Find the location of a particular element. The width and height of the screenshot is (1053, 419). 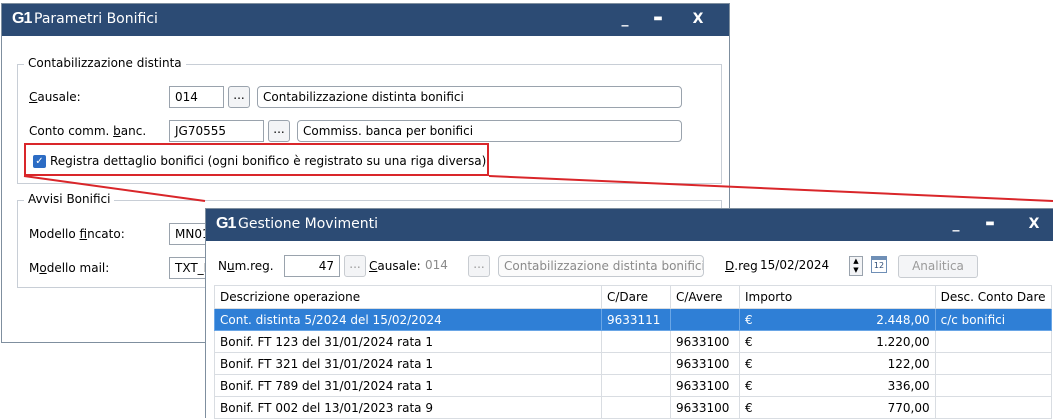

cell-descrizione: Bonif. FT 123 del 31/01/2024 rata 1 is located at coordinates (408, 341).